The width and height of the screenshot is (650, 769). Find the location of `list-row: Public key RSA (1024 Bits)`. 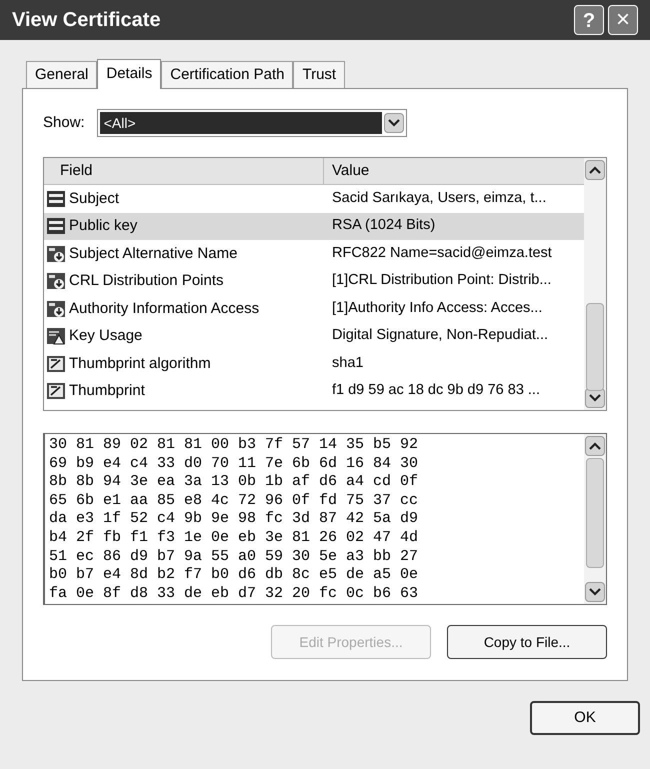

list-row: Public key RSA (1024 Bits) is located at coordinates (314, 226).